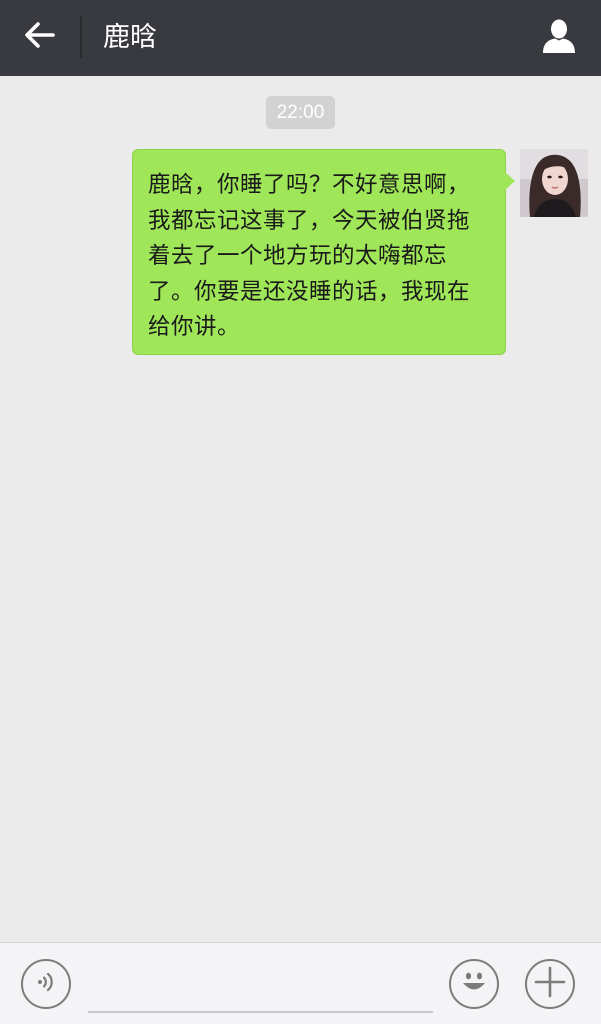 Image resolution: width=601 pixels, height=1024 pixels. What do you see at coordinates (554, 183) in the screenshot?
I see `avatar` at bounding box center [554, 183].